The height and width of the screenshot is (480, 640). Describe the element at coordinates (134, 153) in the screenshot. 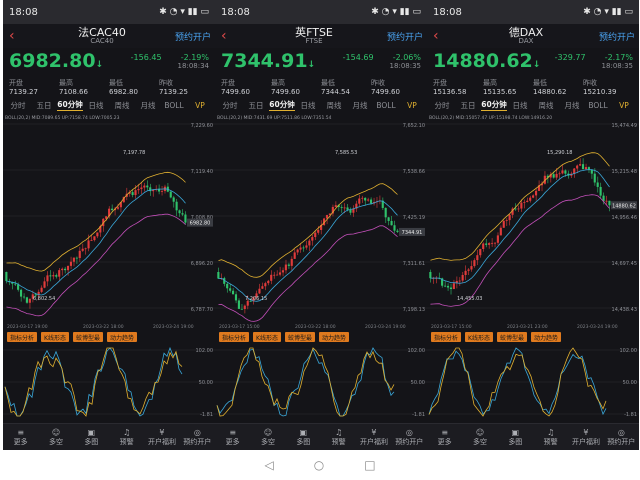

I see `peak-price-label: 7,197.78` at that location.